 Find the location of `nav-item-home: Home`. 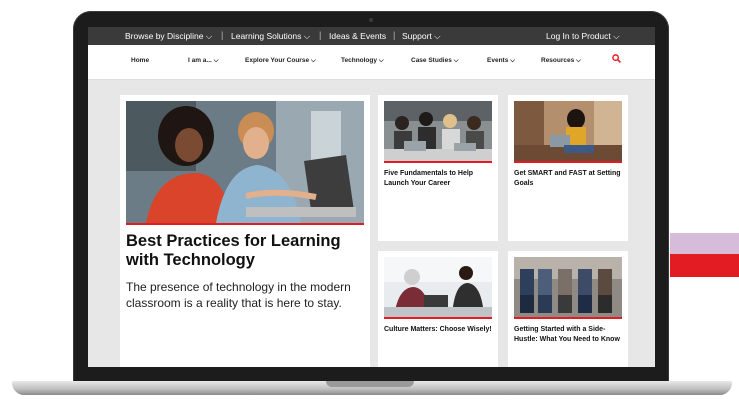

nav-item-home: Home is located at coordinates (140, 60).